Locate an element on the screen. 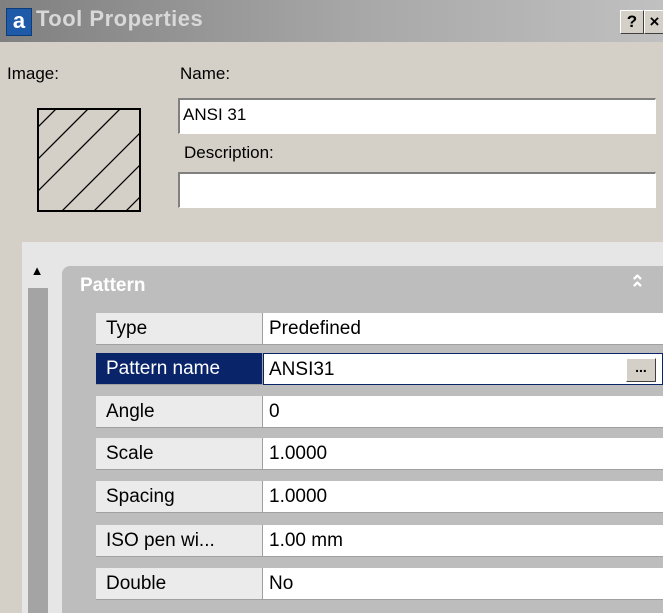 The image size is (663, 613). property-name: Pattern name is located at coordinates (179, 369).